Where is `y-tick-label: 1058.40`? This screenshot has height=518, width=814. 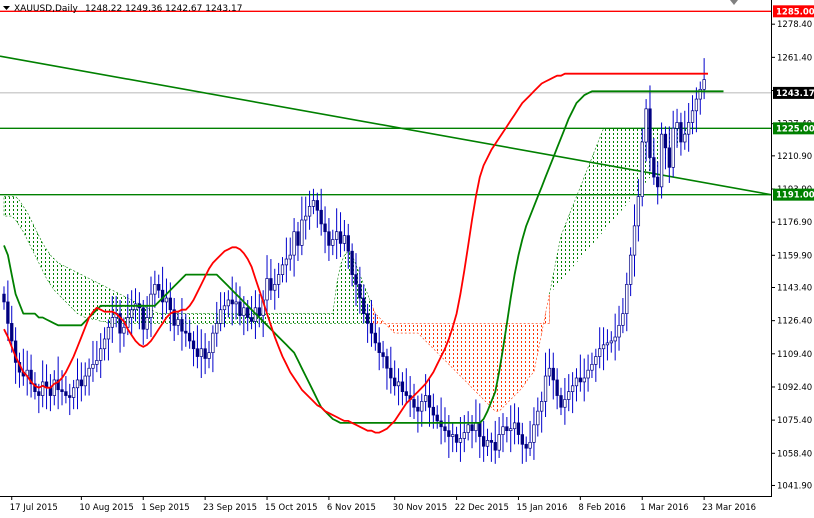 y-tick-label: 1058.40 is located at coordinates (794, 454).